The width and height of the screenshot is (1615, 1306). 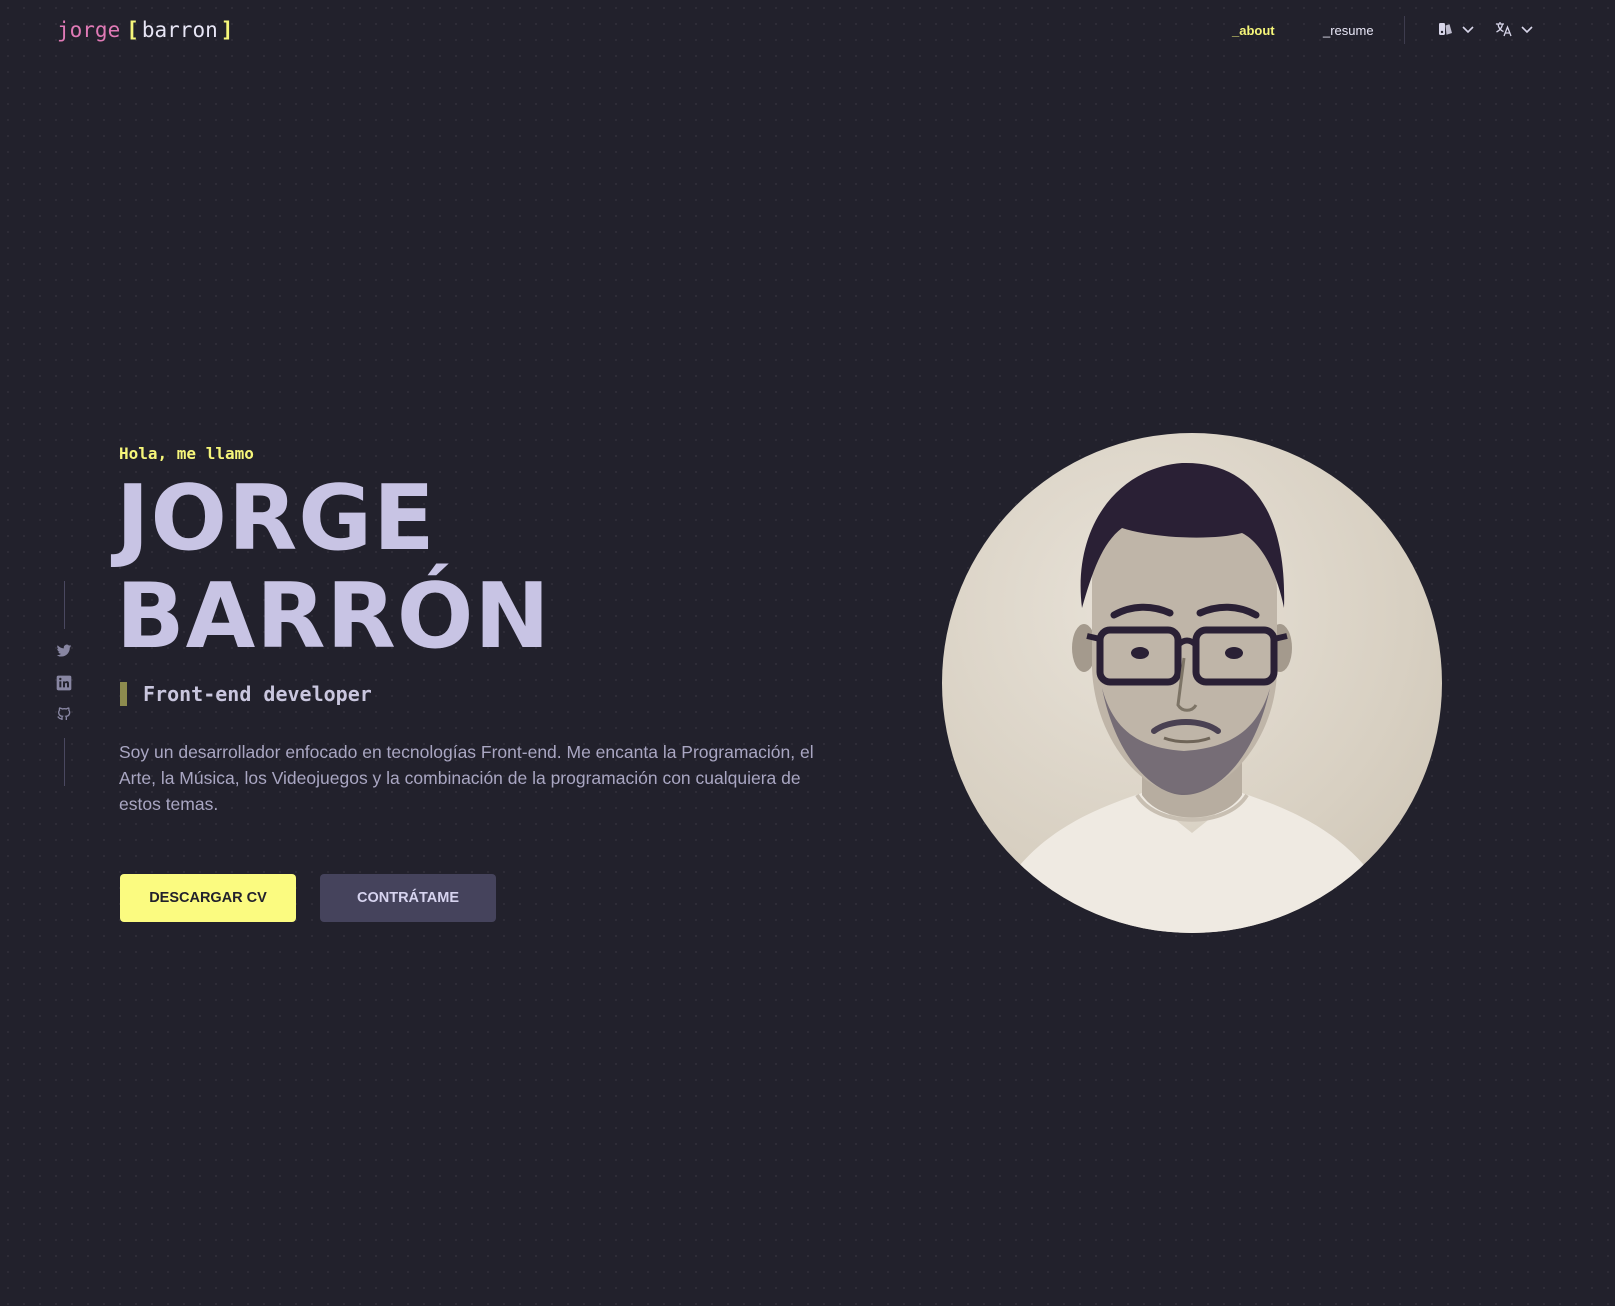 I want to click on language-dropdown, so click(x=1514, y=31).